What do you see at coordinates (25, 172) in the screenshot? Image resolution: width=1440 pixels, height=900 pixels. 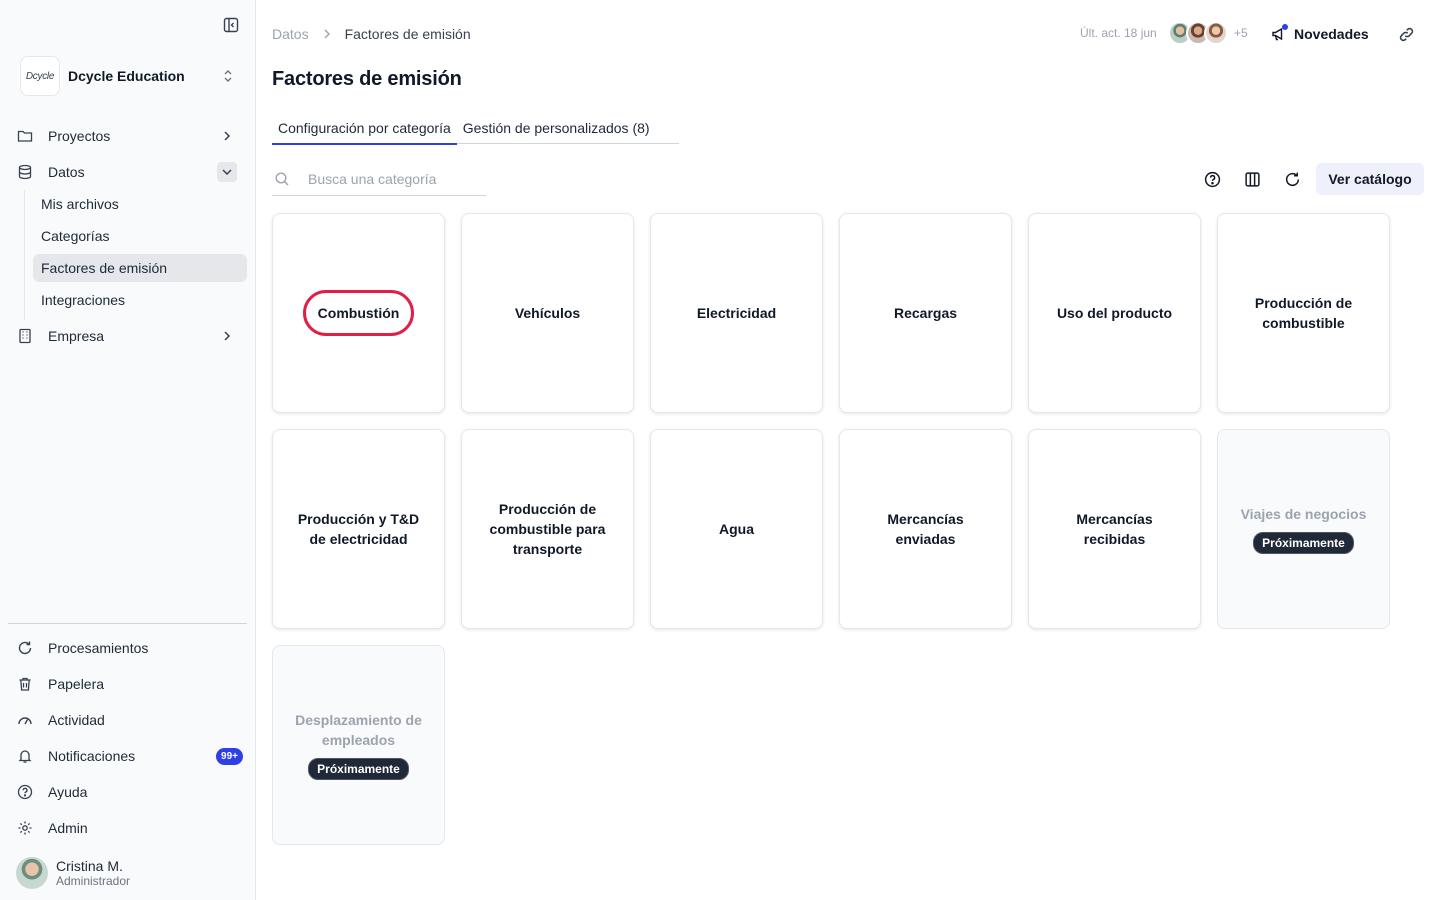 I see `database-icon` at bounding box center [25, 172].